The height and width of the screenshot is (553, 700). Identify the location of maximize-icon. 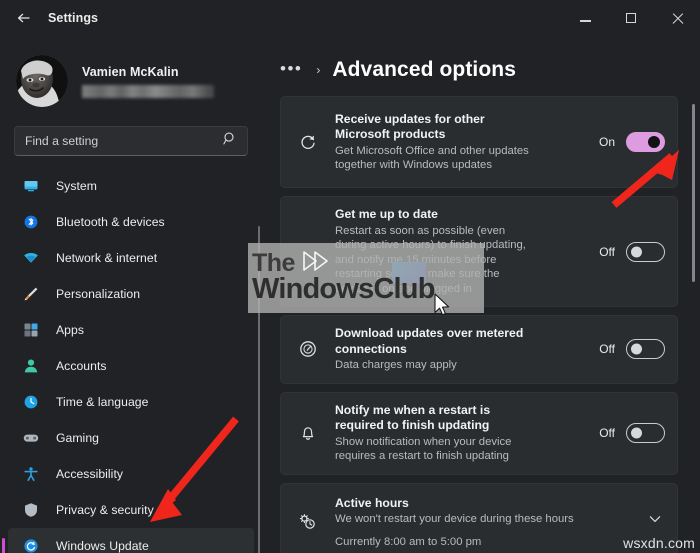
(631, 18).